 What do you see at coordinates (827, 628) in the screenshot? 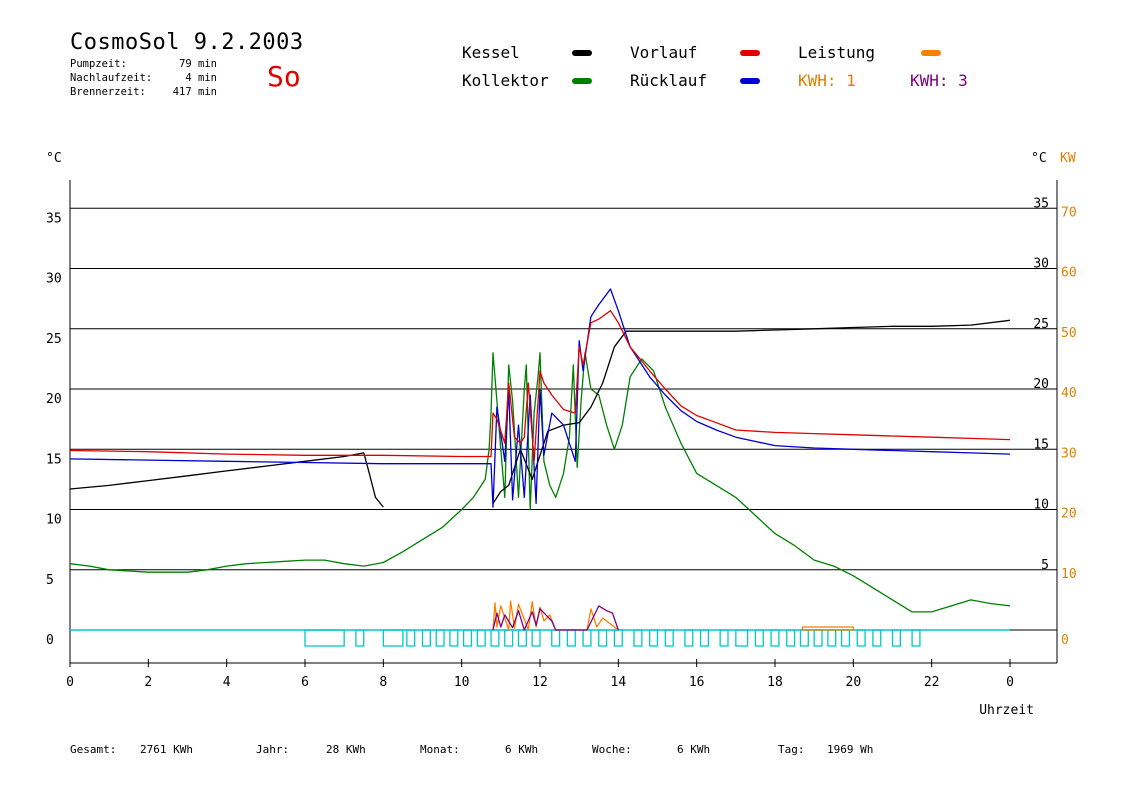
I see `kwh1-interval` at bounding box center [827, 628].